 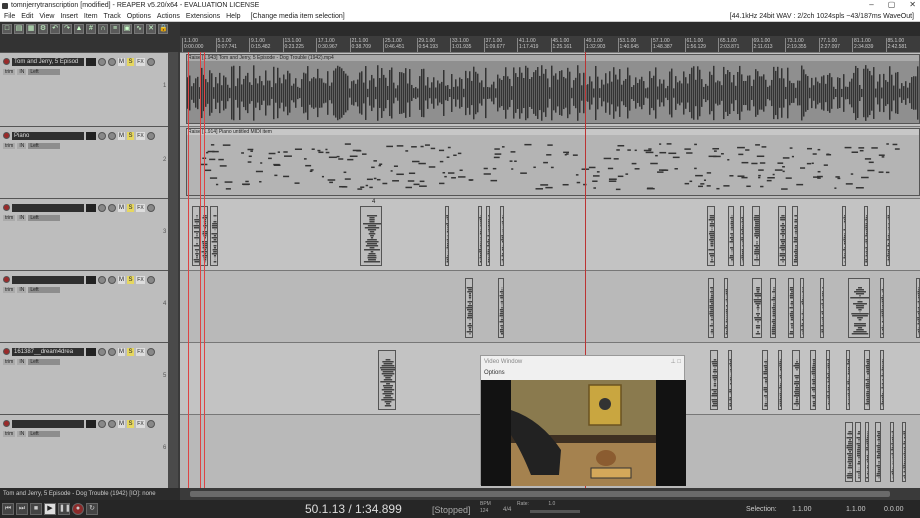 What do you see at coordinates (43, 29) in the screenshot?
I see `project-settings-icon: ⚙` at bounding box center [43, 29].